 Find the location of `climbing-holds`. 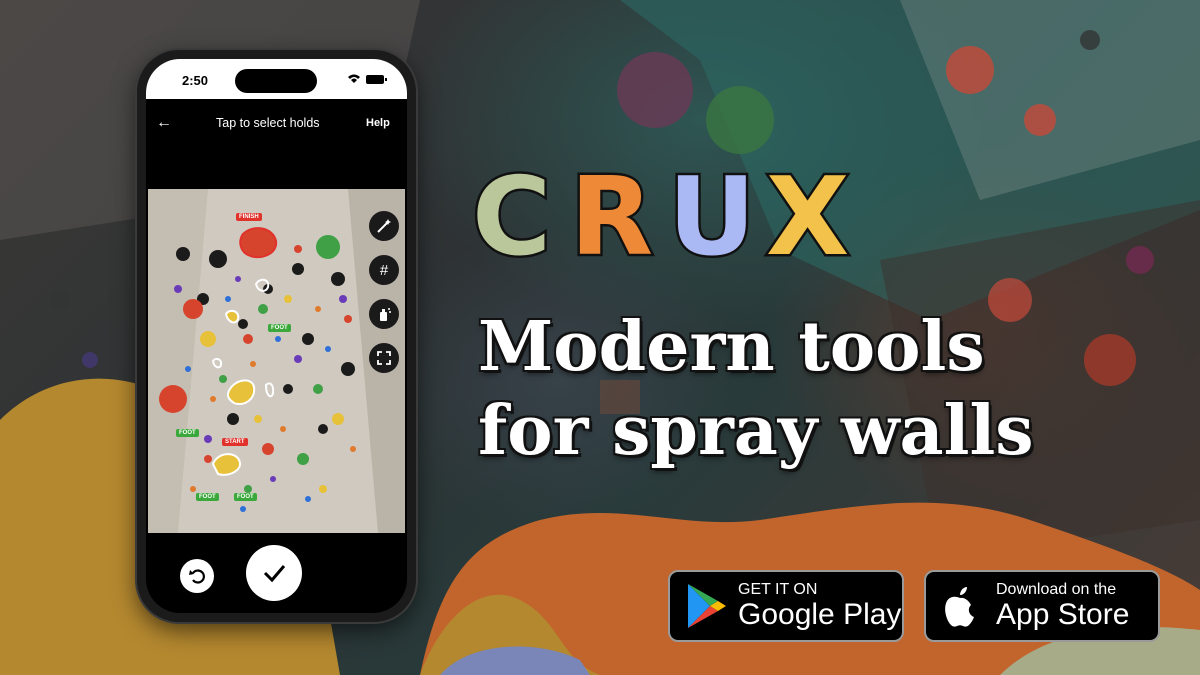

climbing-holds is located at coordinates (276, 361).